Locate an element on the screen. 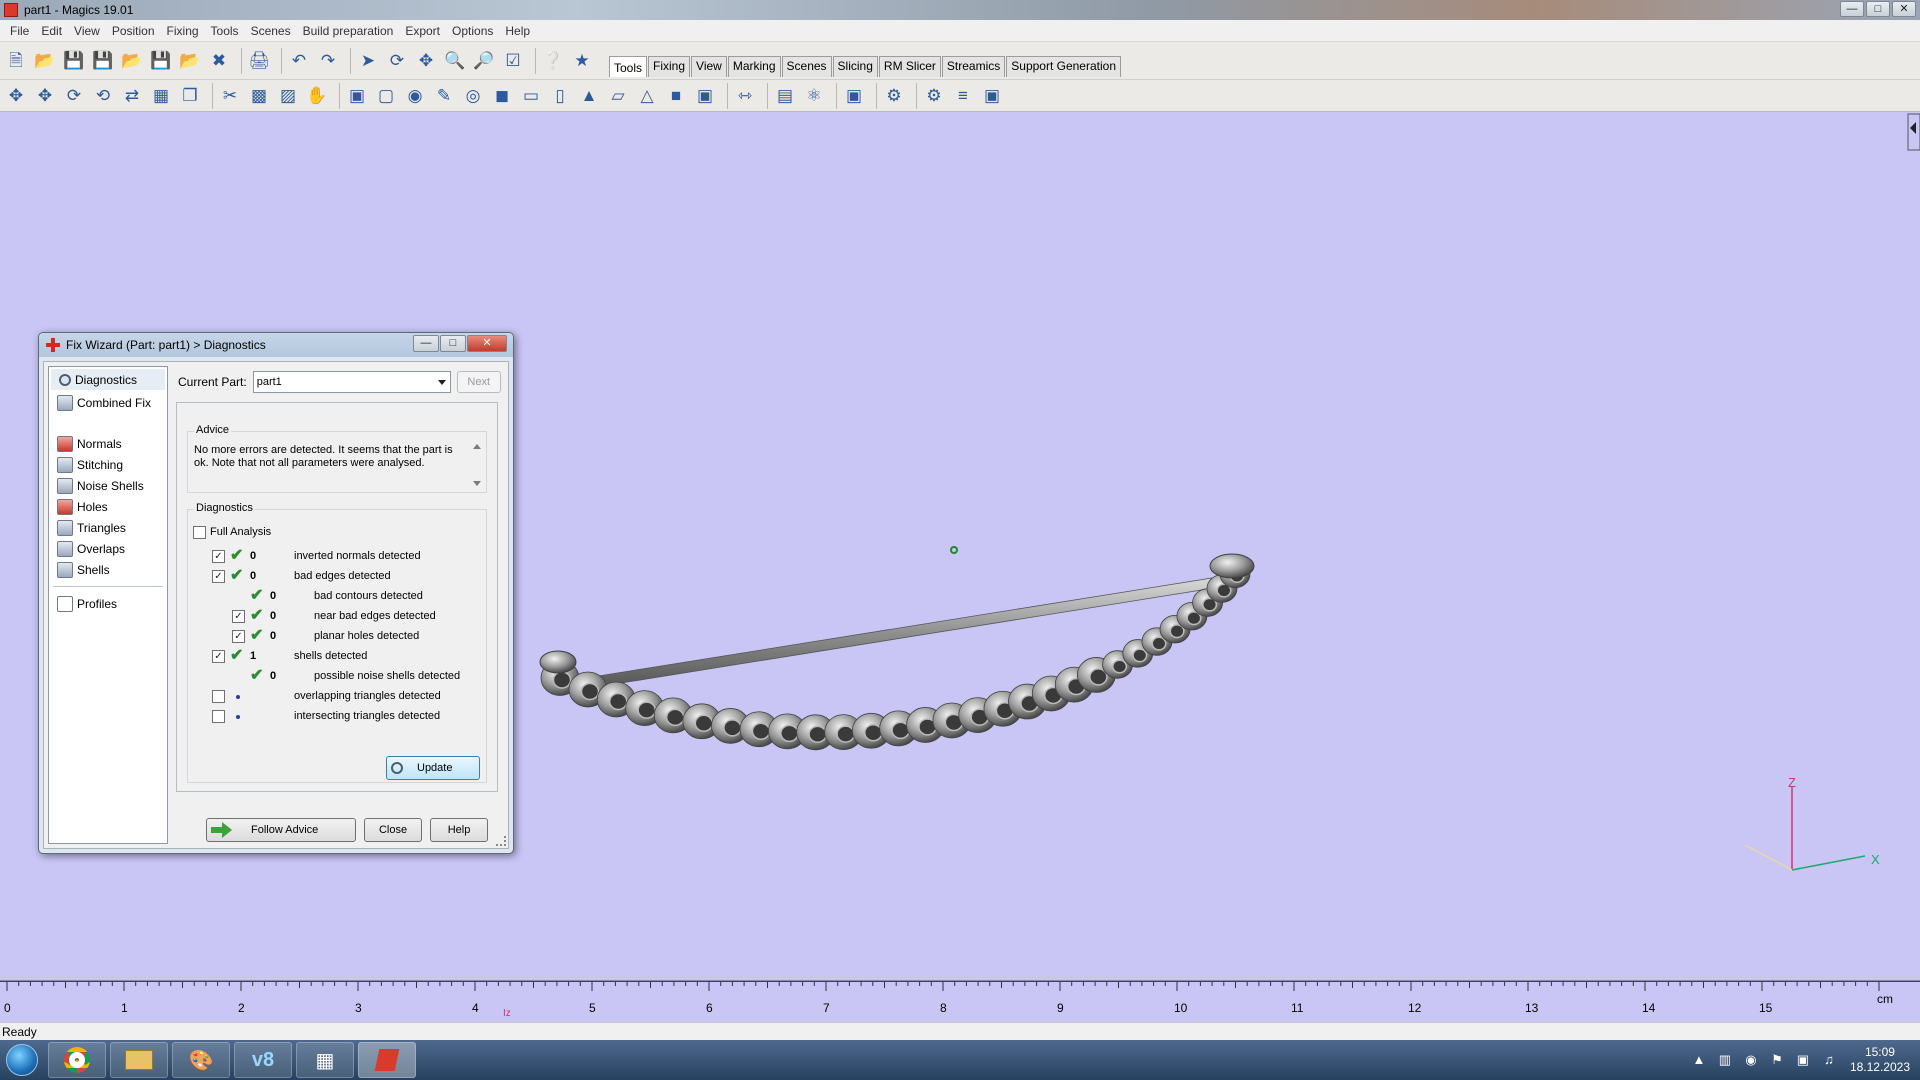 The image size is (1920, 1080). import-icon: 📂 is located at coordinates (190, 61).